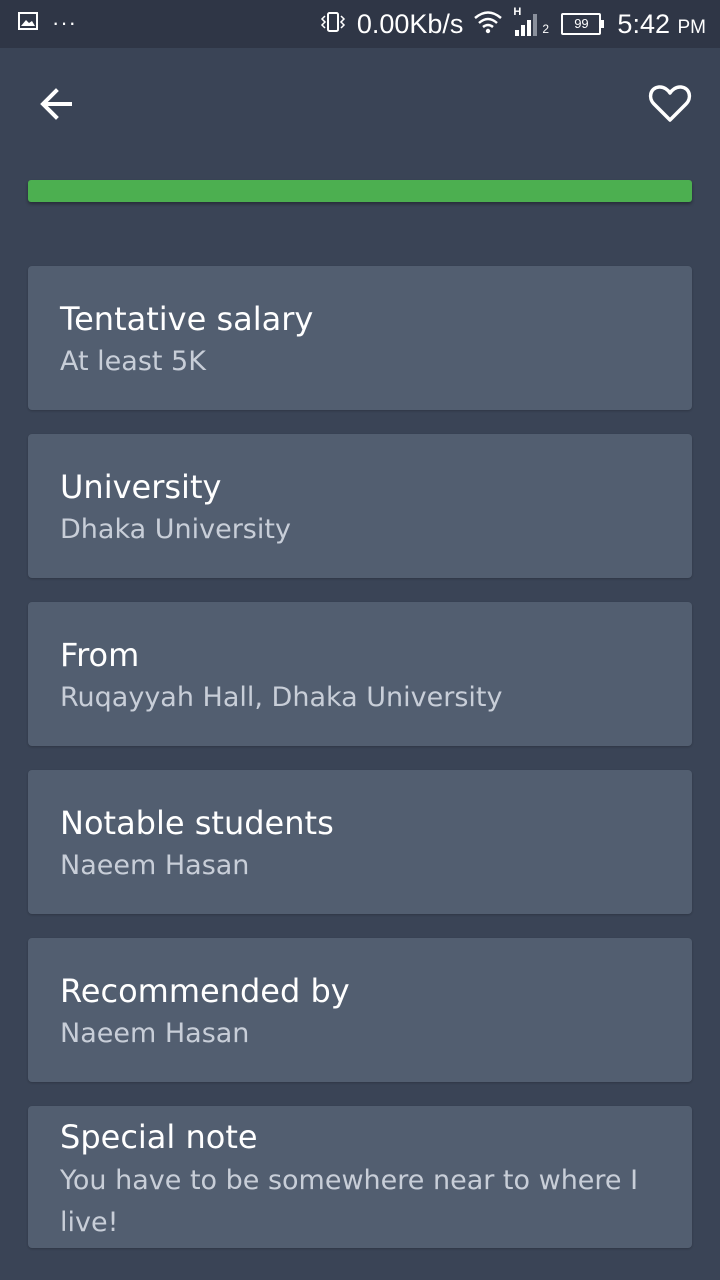  Describe the element at coordinates (100, 655) in the screenshot. I see `from-title: From` at that location.